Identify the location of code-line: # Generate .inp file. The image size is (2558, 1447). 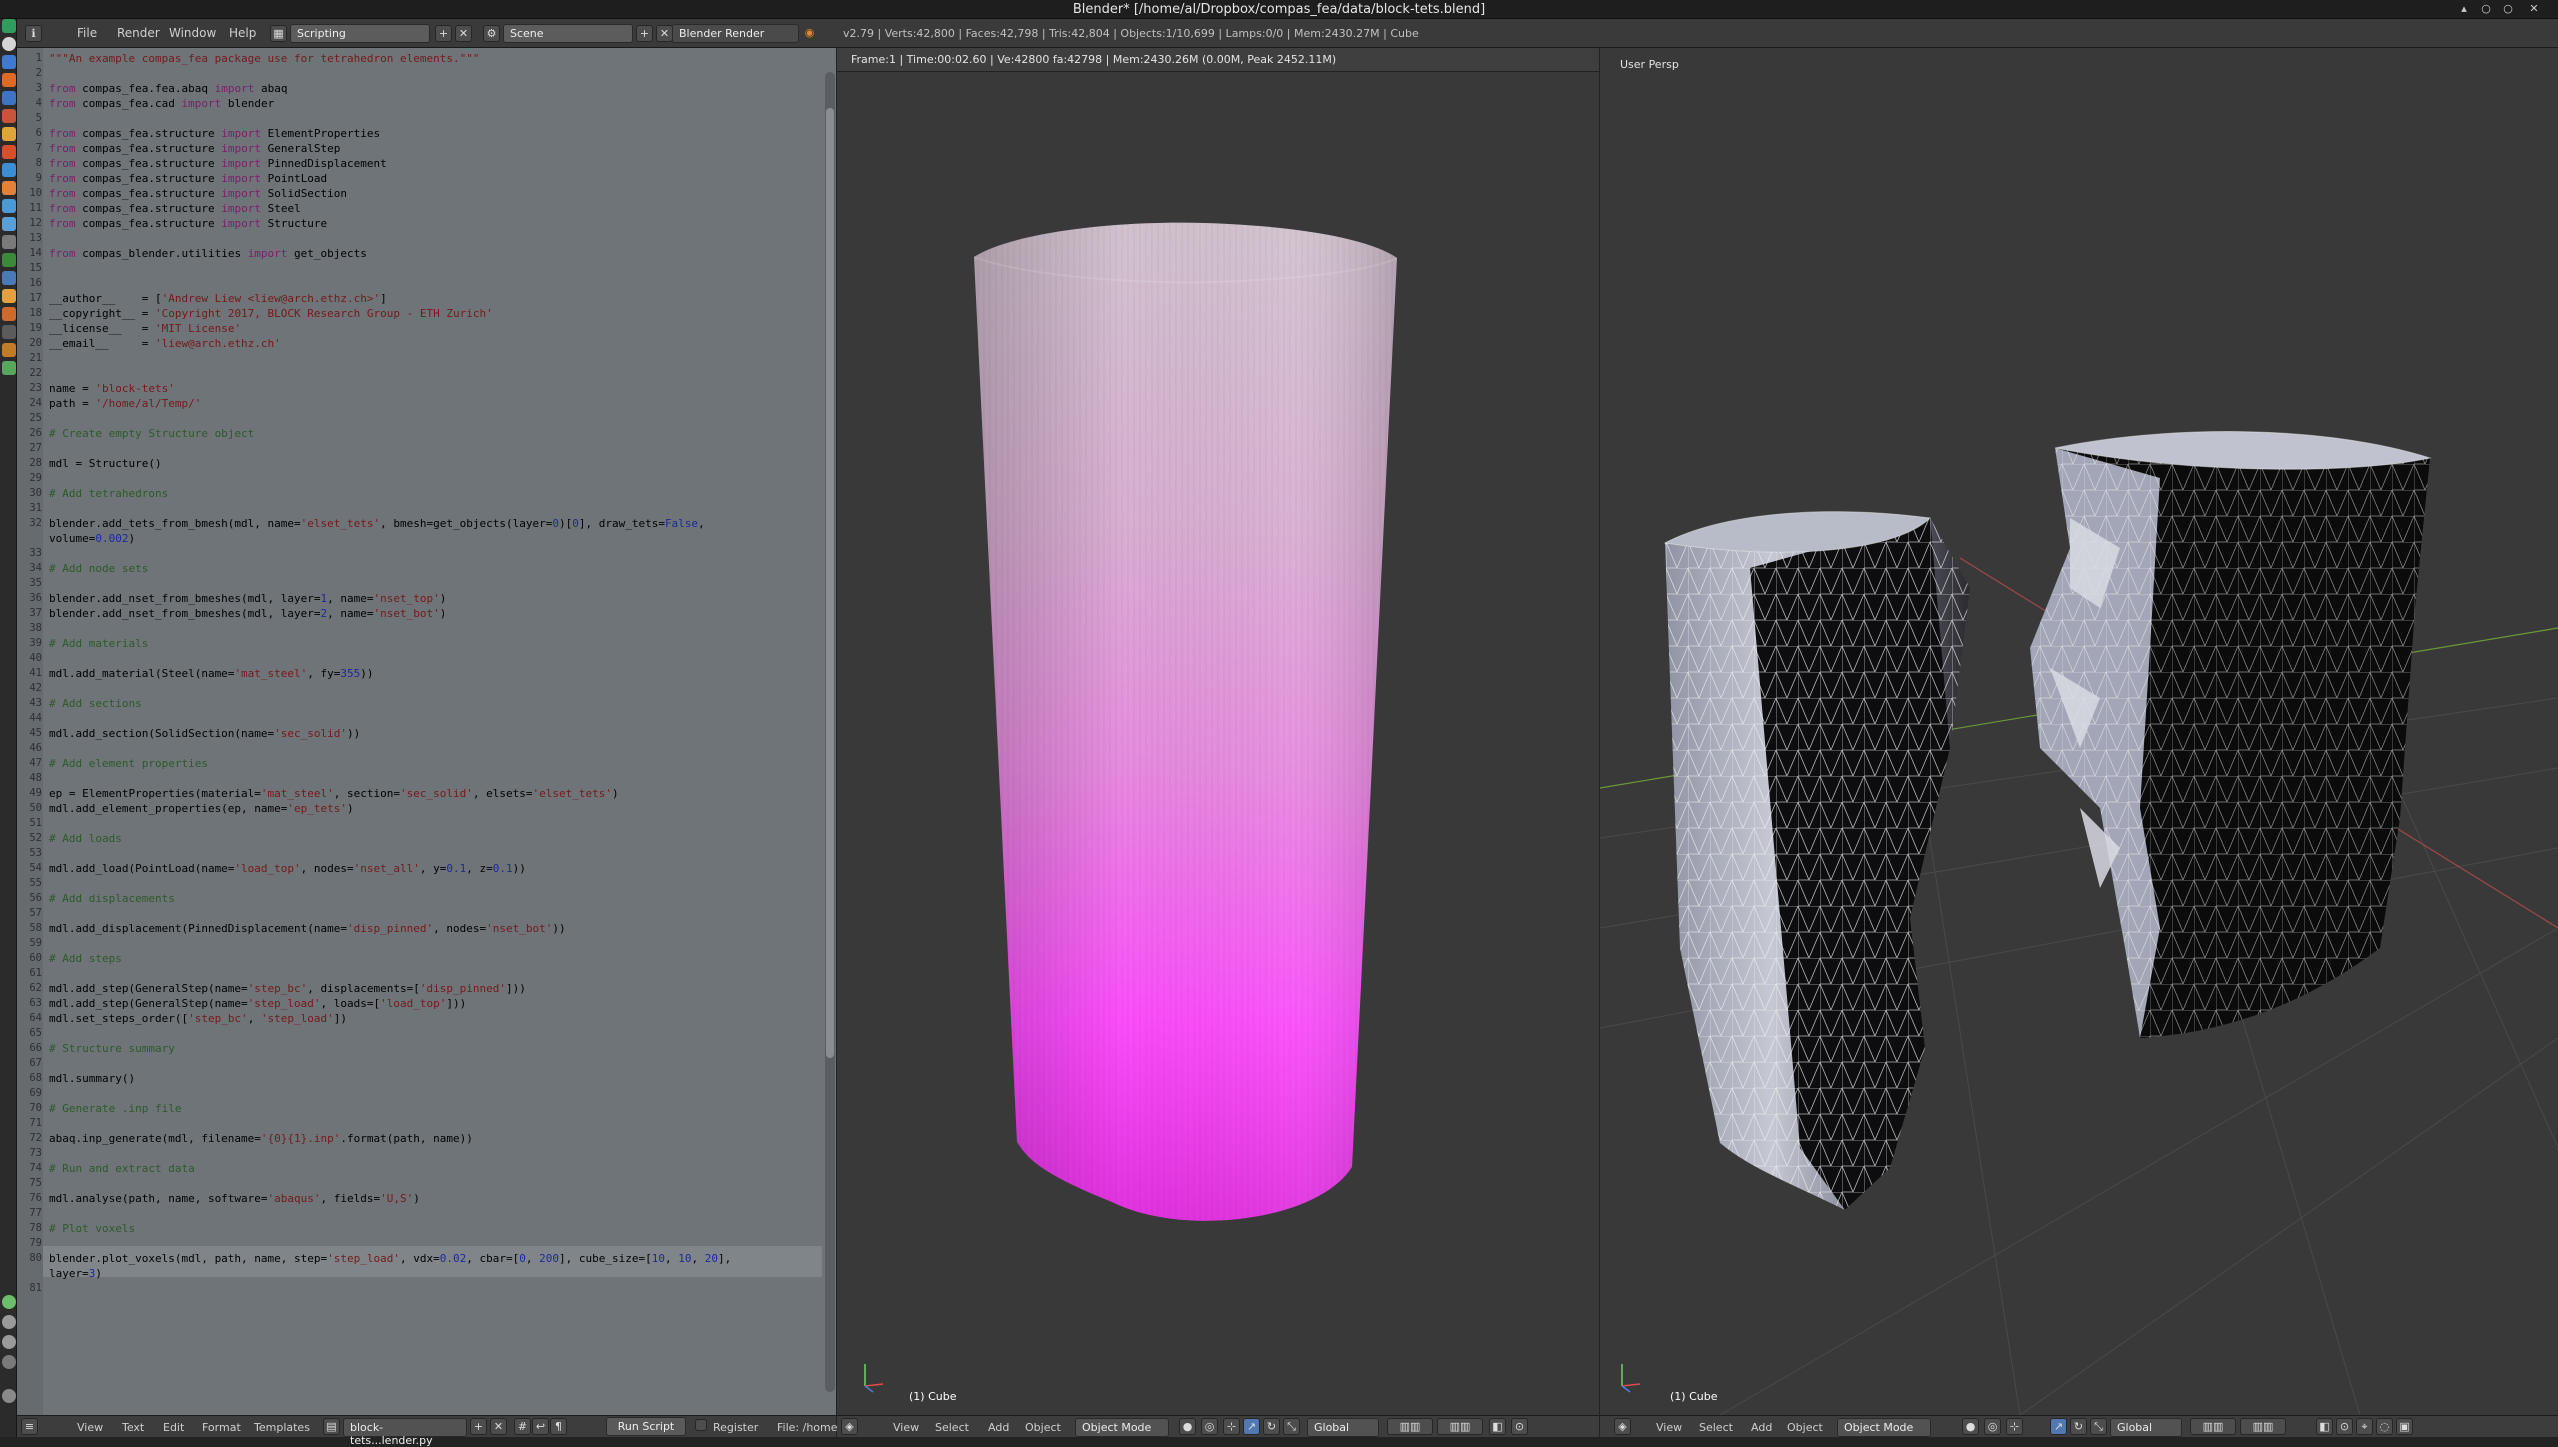
(115, 1108).